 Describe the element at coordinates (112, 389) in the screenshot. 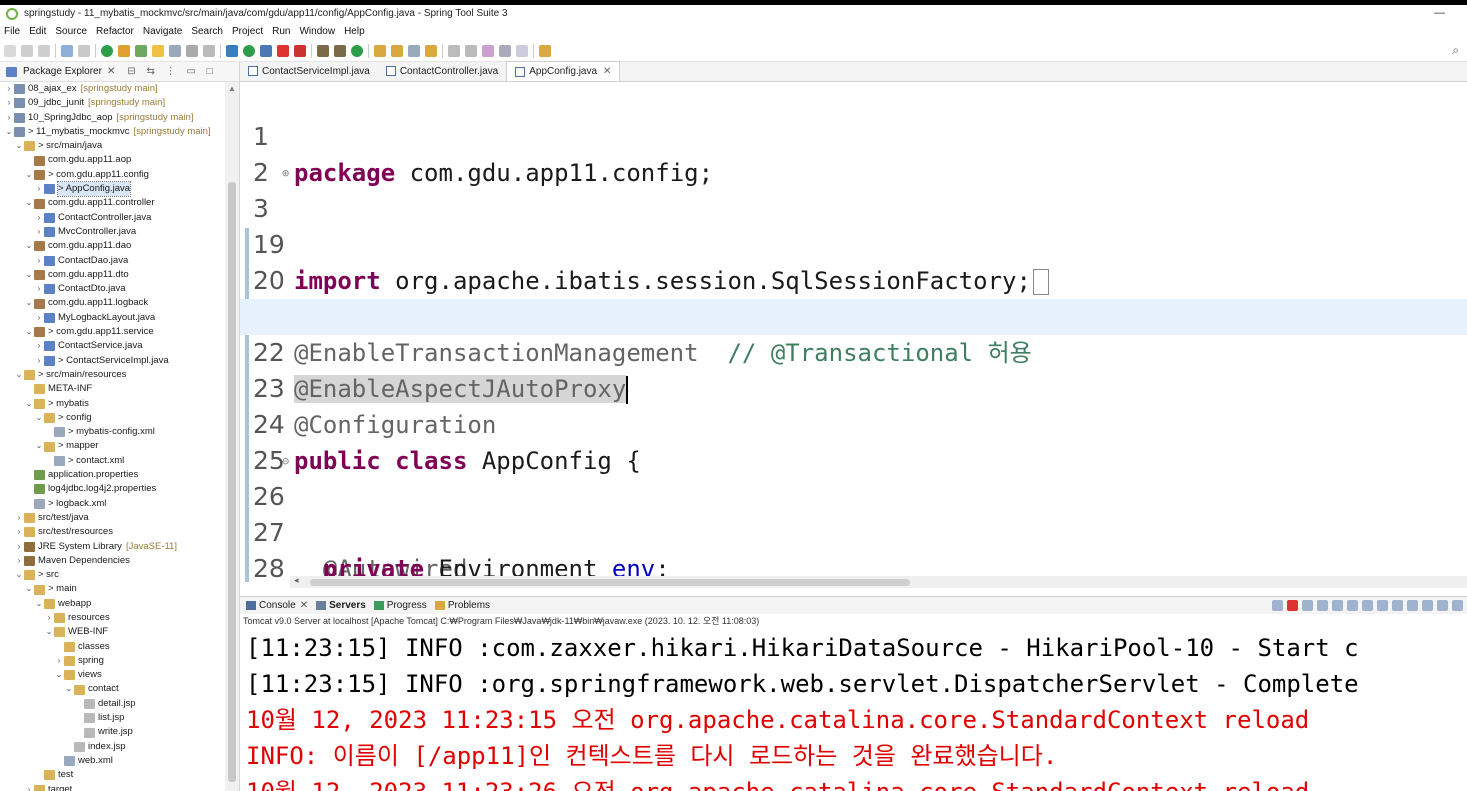

I see `tree-item: META-INF` at that location.